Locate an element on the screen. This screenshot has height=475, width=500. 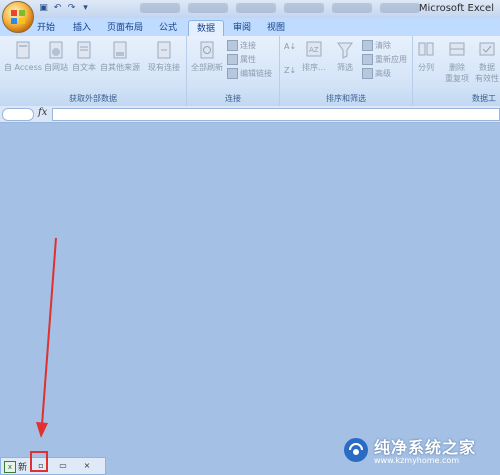
maximize-icon: ▭ is located at coordinates (63, 466).